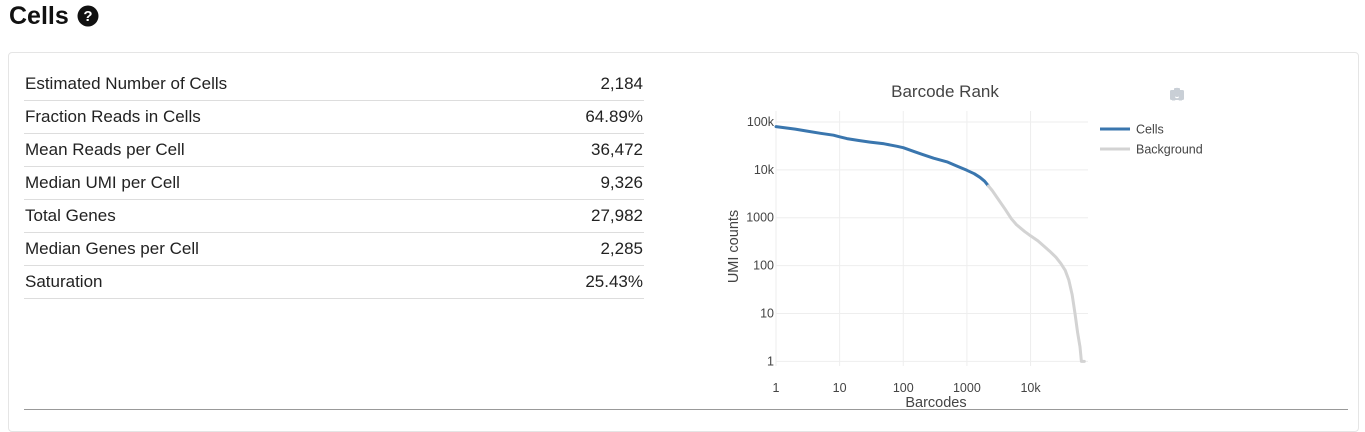  I want to click on metric-label: Median UMI per Cell, so click(102, 182).